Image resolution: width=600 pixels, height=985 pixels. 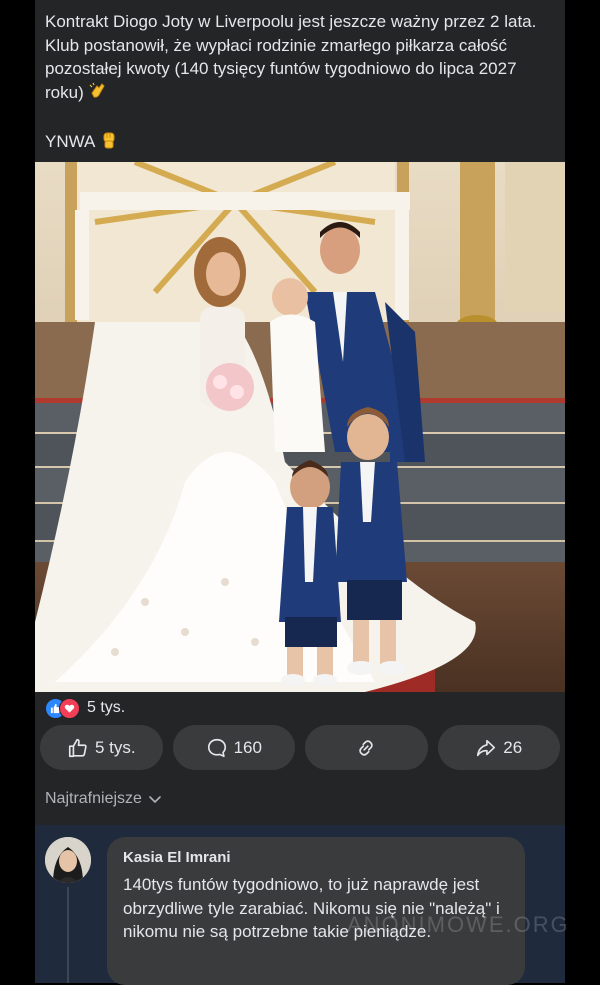 I want to click on like-button: 5 tys., so click(x=101, y=747).